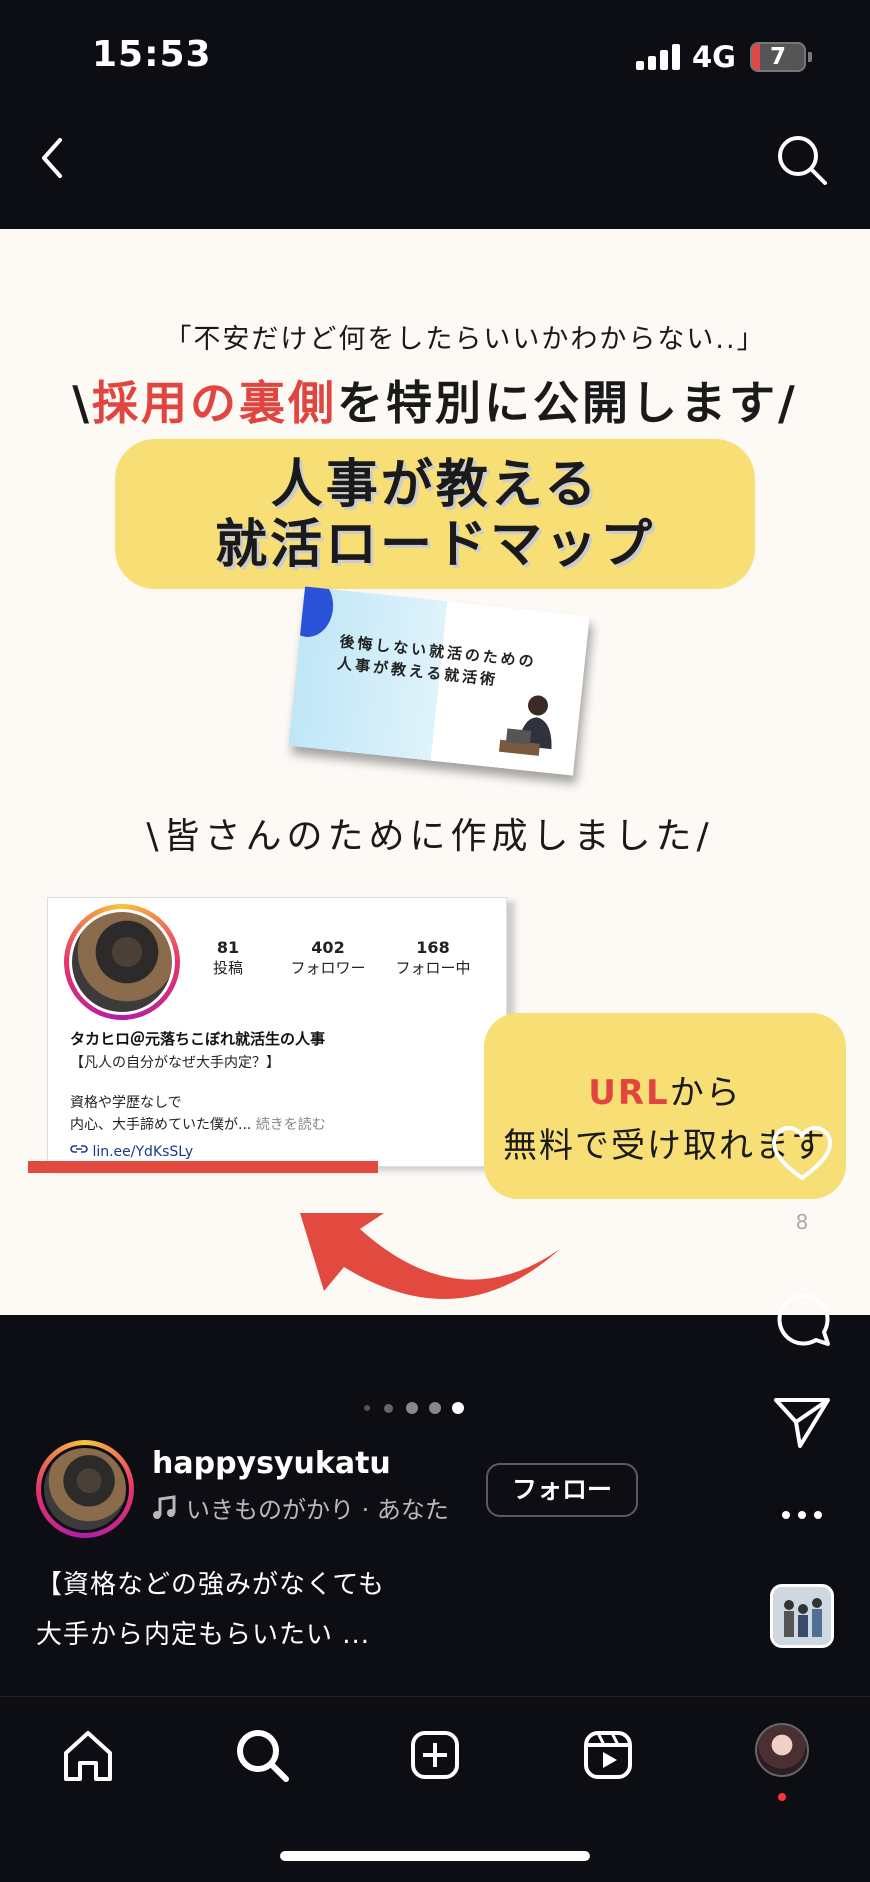 The height and width of the screenshot is (1882, 870). Describe the element at coordinates (788, 403) in the screenshot. I see `headline-suffix: /` at that location.